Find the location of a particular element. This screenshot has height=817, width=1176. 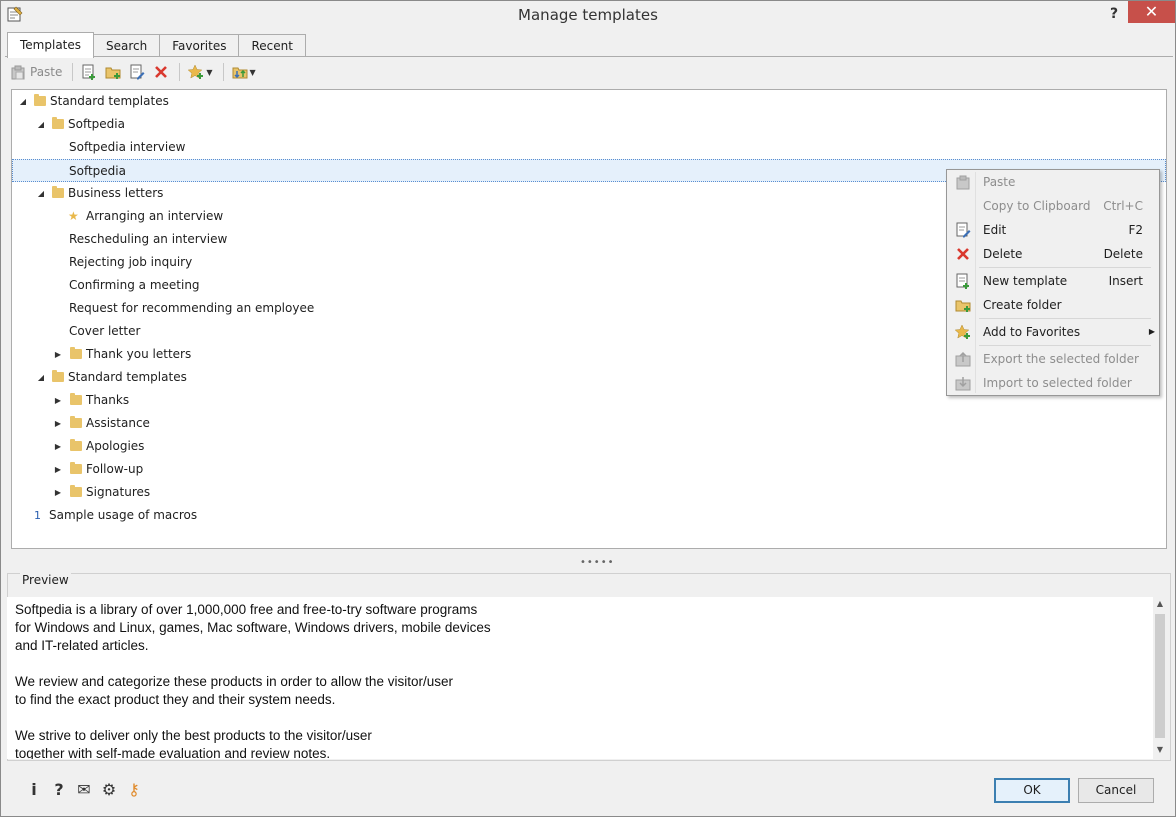

help-icon: ? is located at coordinates (59, 790).